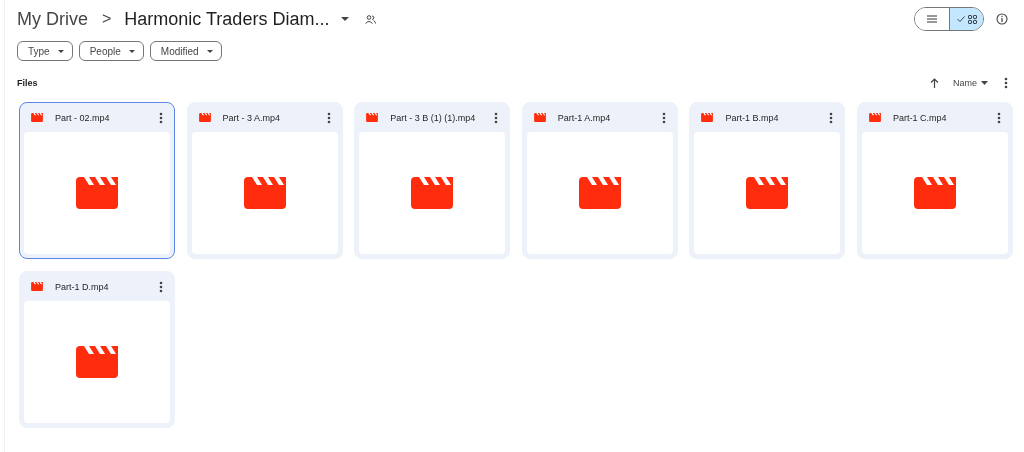 The image size is (1024, 452). What do you see at coordinates (960, 19) in the screenshot?
I see `check-icon` at bounding box center [960, 19].